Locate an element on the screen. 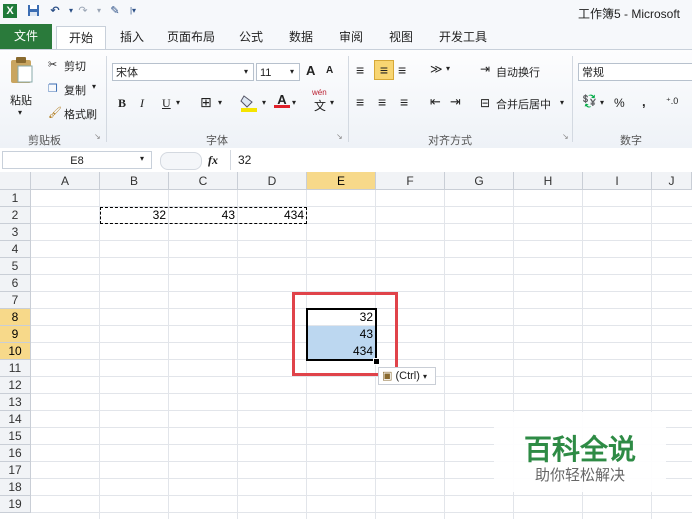  align-center-icon: ≡ is located at coordinates (382, 102).